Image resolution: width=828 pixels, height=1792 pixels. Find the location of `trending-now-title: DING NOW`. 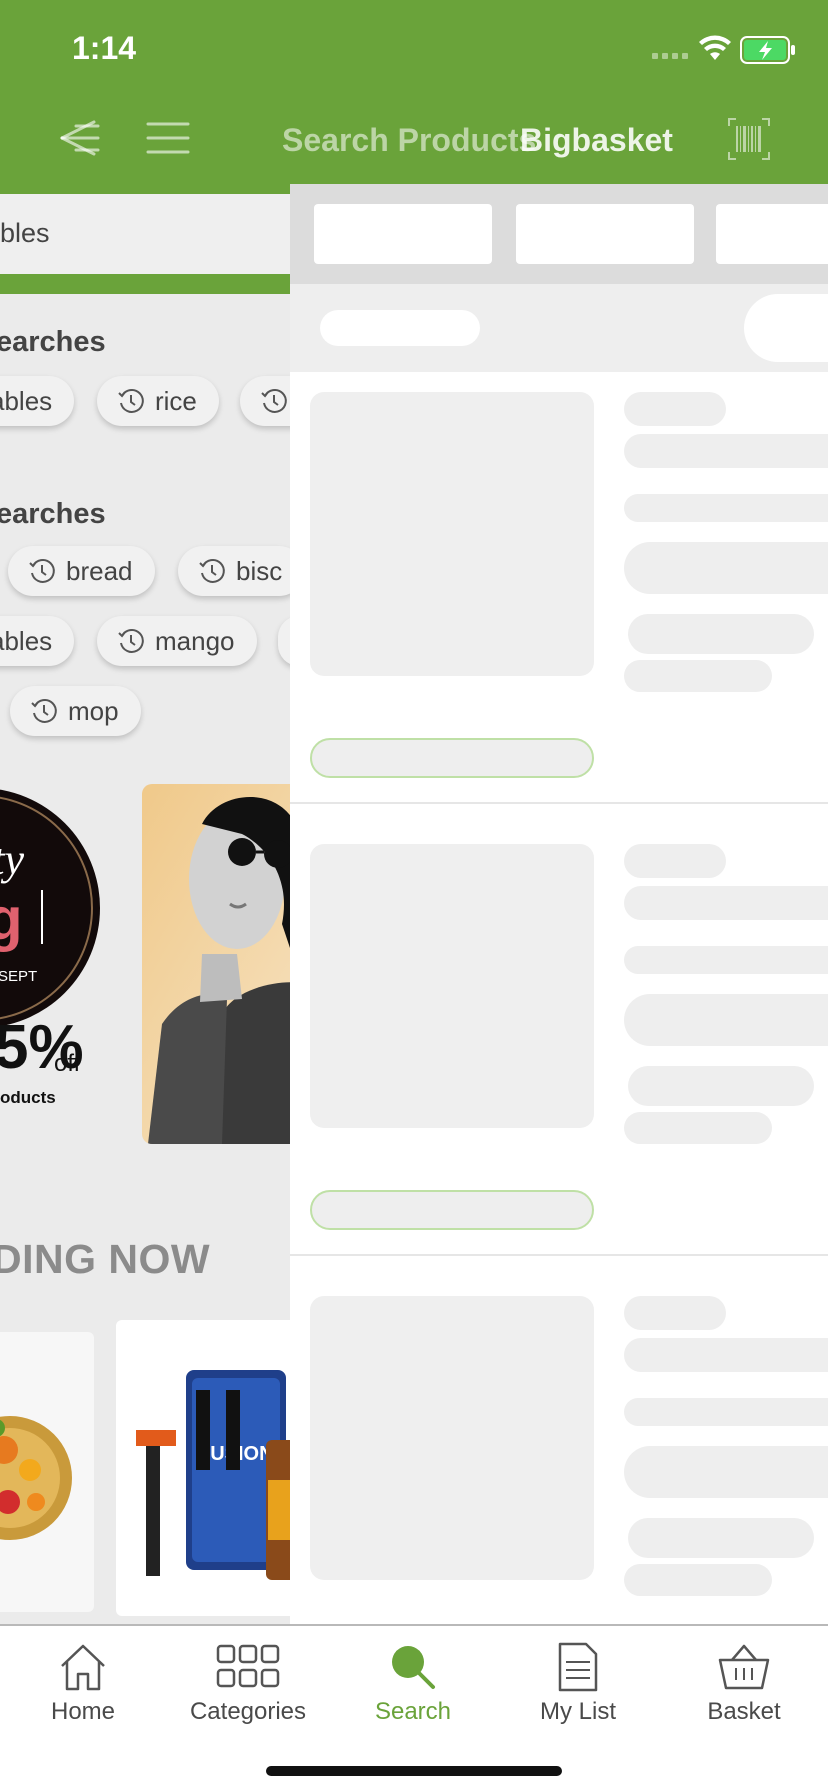

trending-now-title: DING NOW is located at coordinates (105, 1259).